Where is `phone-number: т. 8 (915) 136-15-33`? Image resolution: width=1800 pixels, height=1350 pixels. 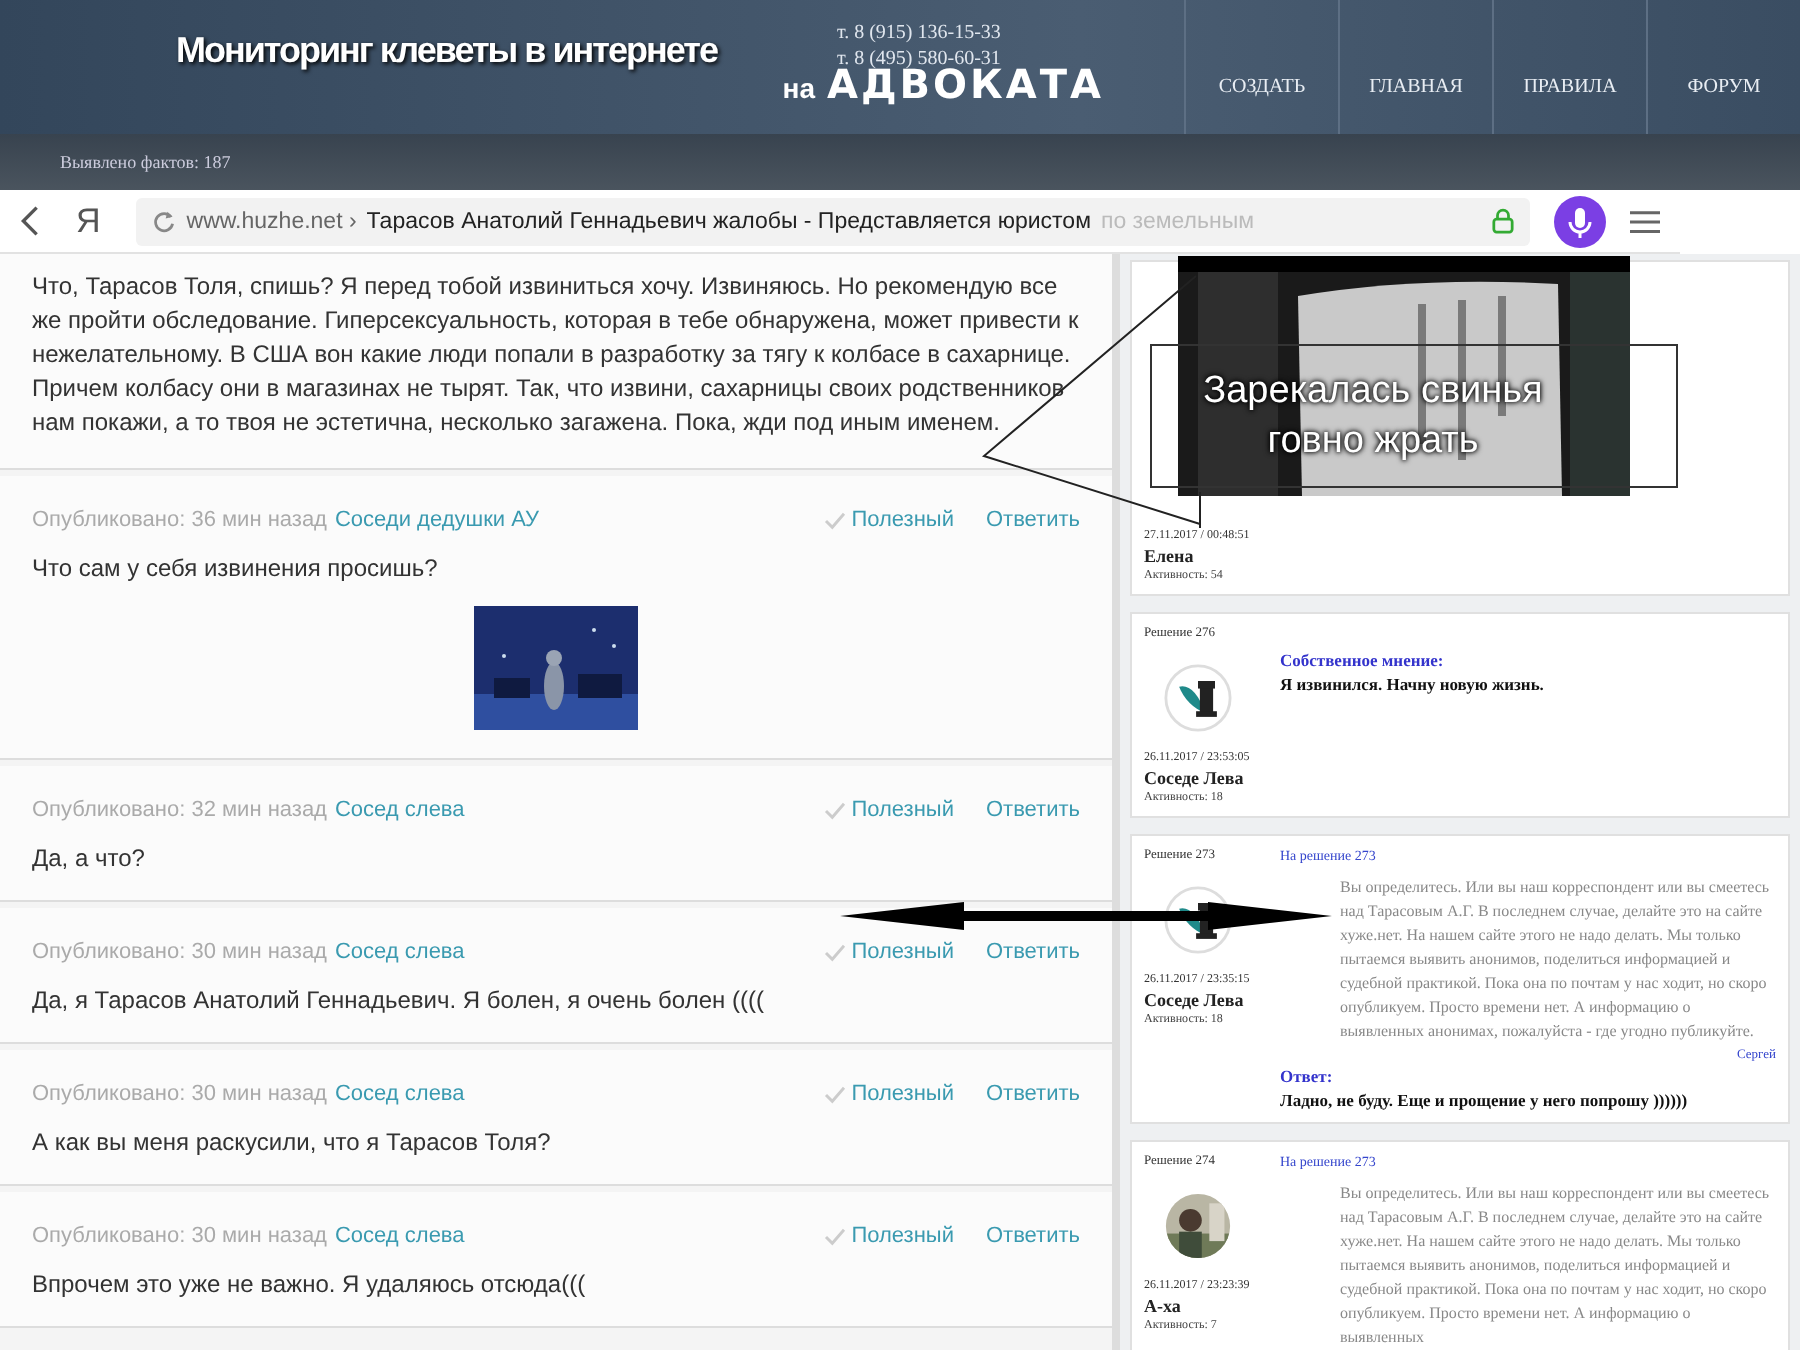 phone-number: т. 8 (915) 136-15-33 is located at coordinates (918, 33).